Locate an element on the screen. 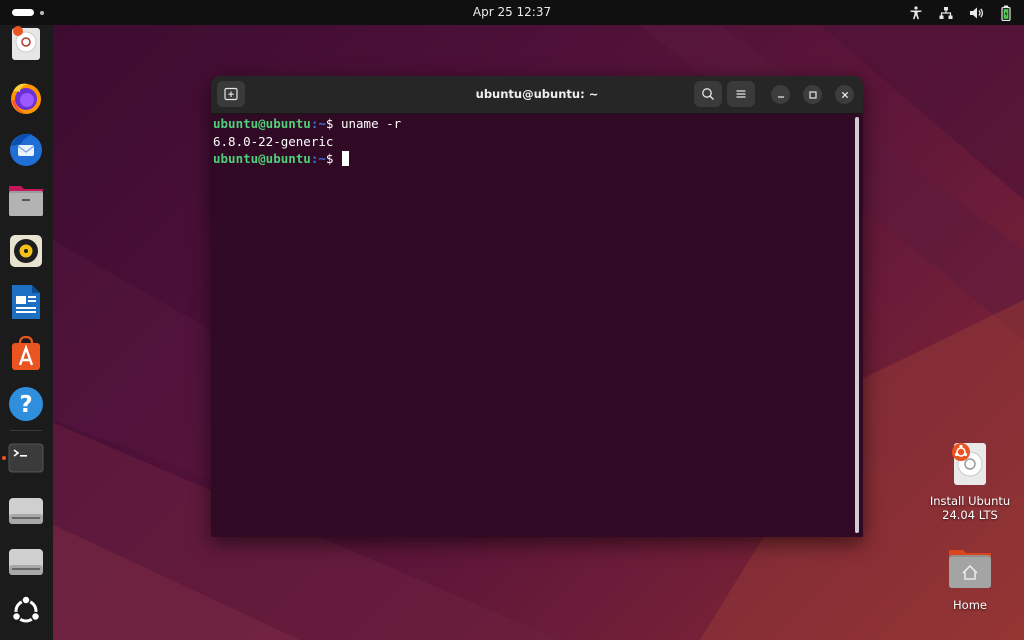 This screenshot has height=640, width=1024. desktop-icon-install-ubuntu: Install Ubuntu 24.04 LTS is located at coordinates (970, 481).